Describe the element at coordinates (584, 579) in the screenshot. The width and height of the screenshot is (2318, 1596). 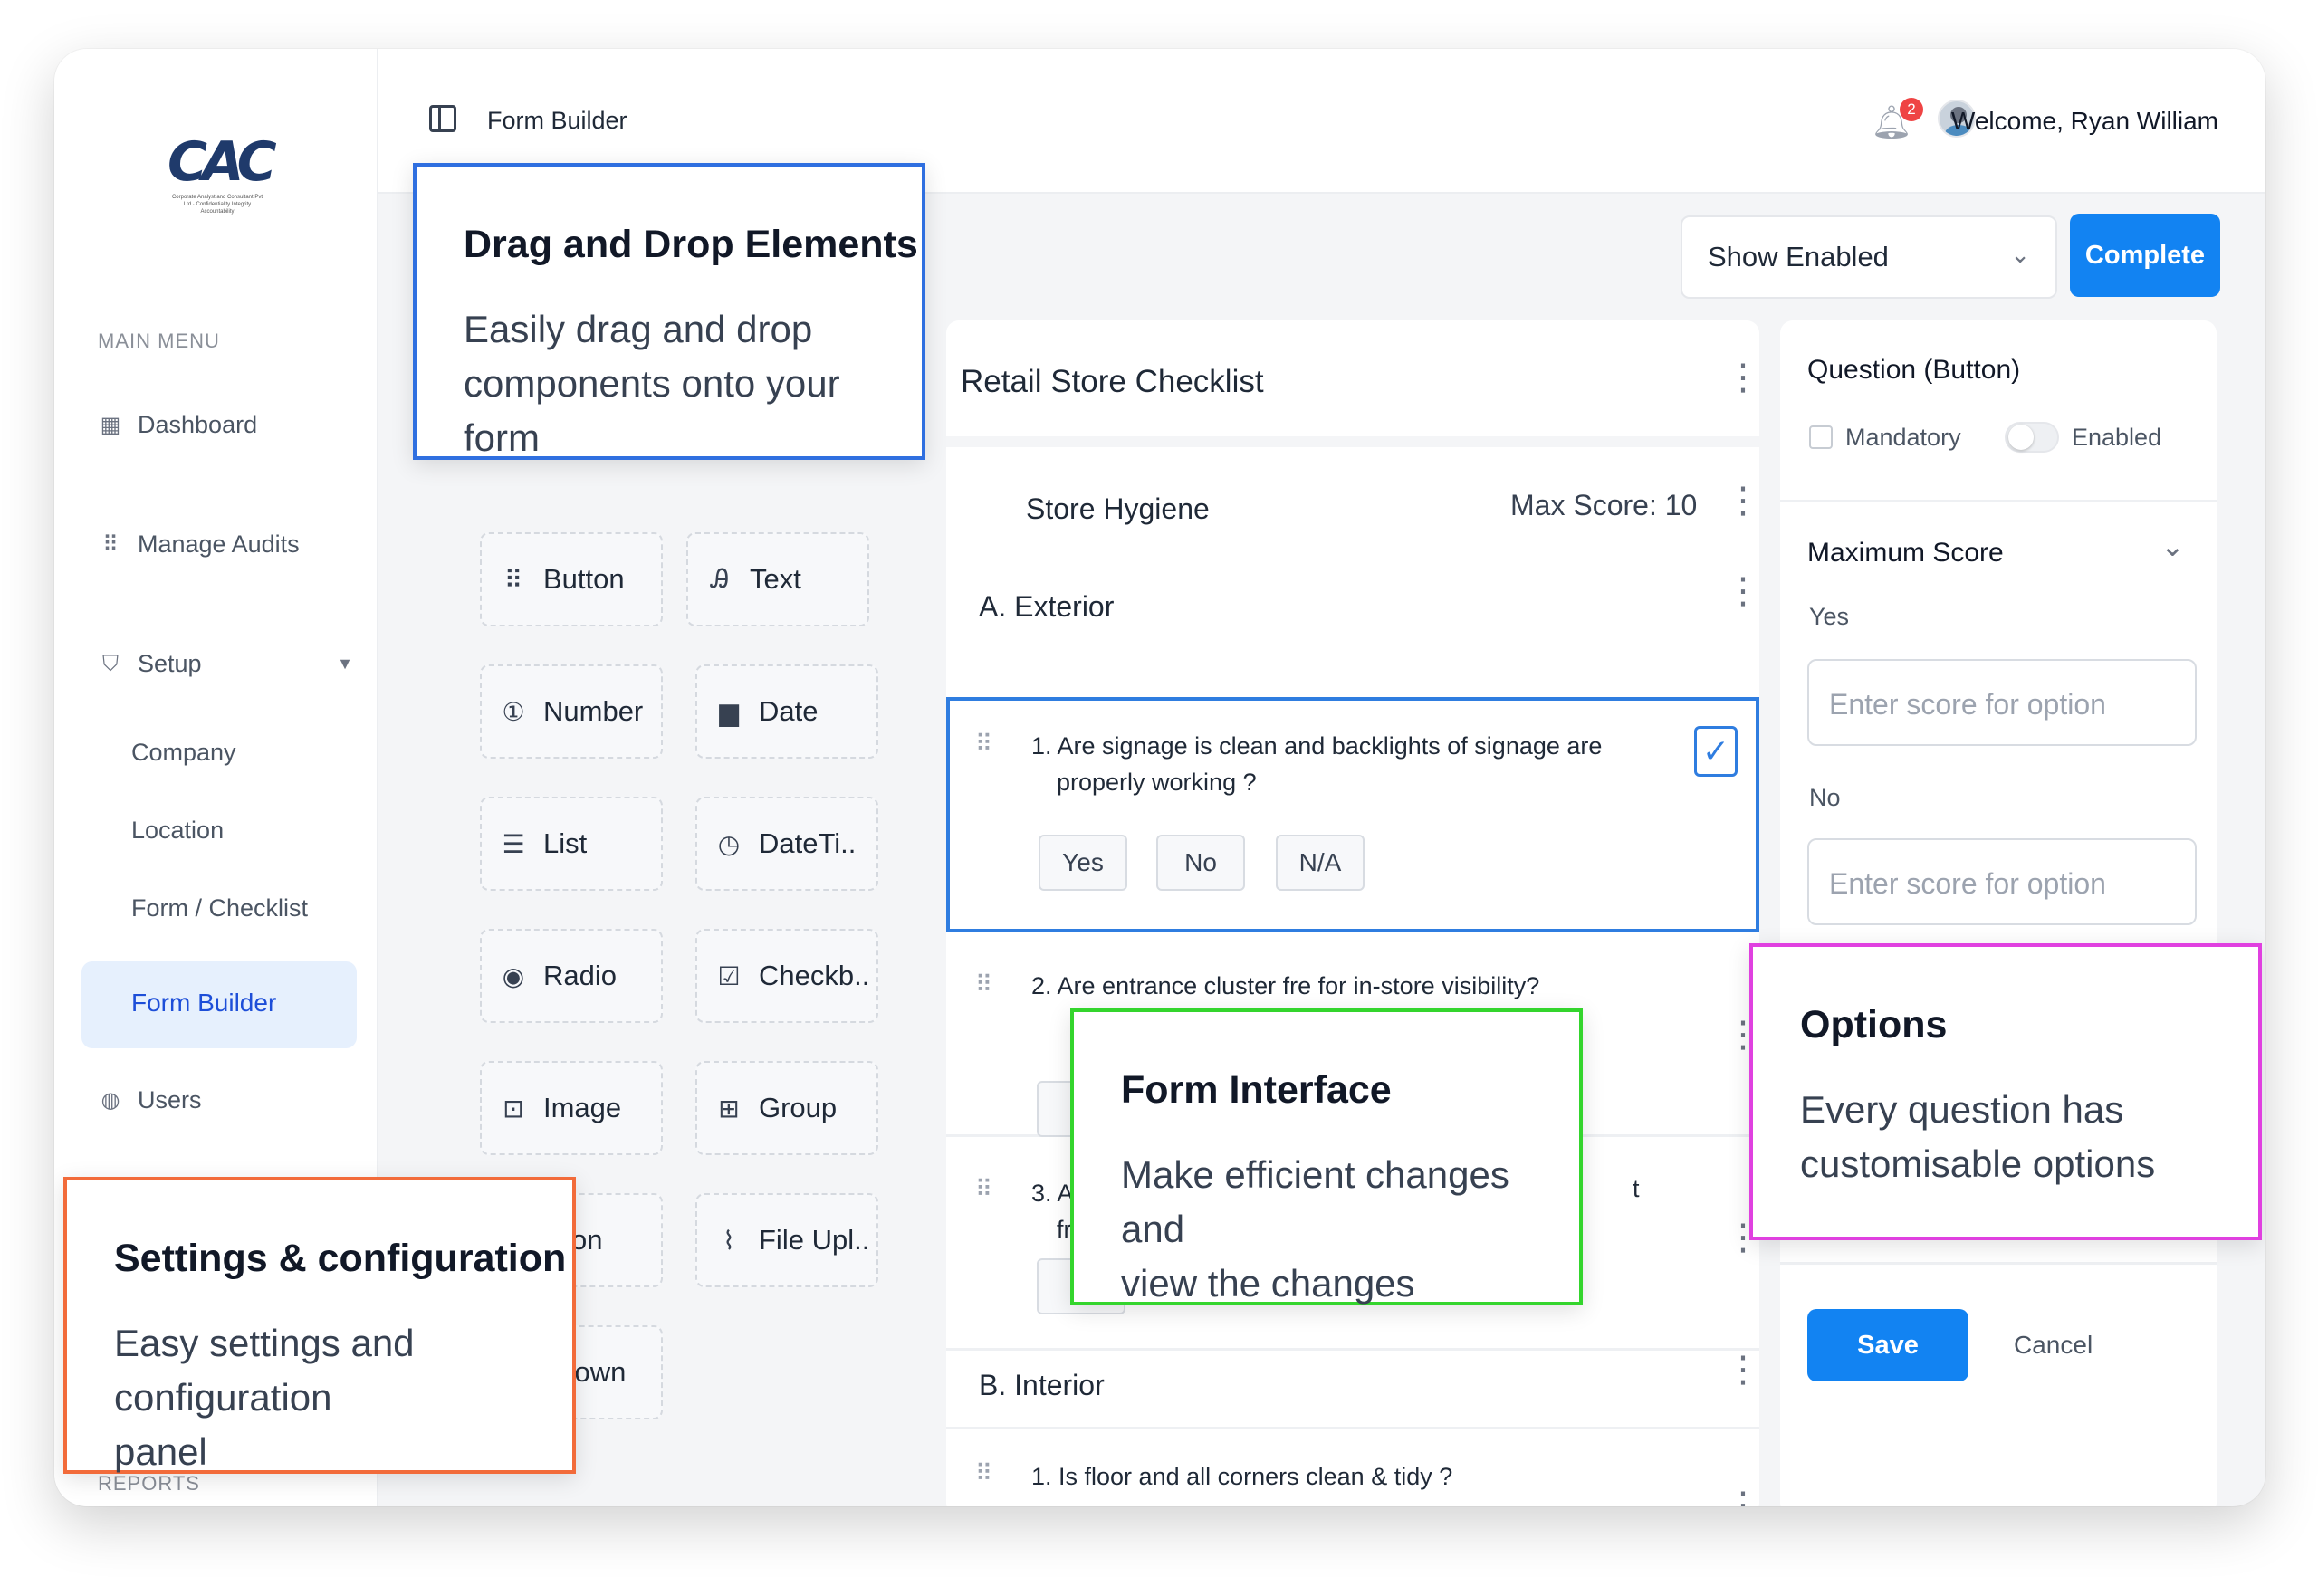
I see `tile-label: Button` at that location.